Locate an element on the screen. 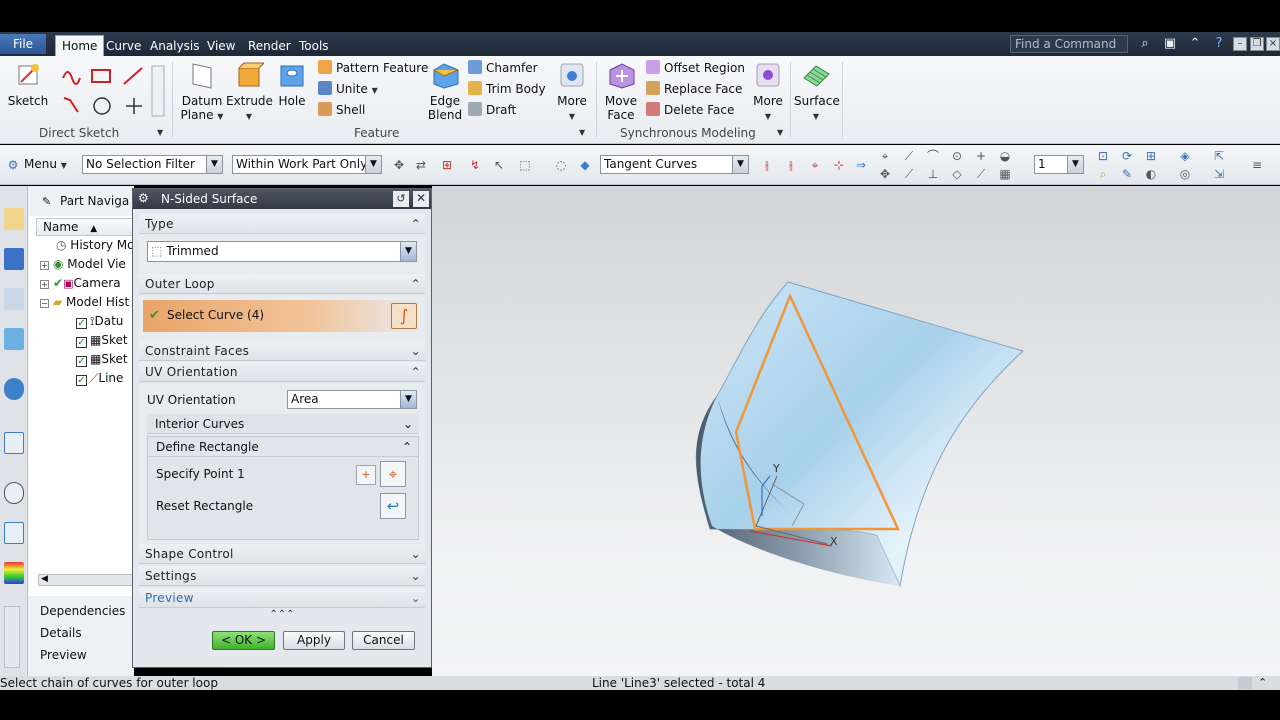  status-icon is located at coordinates (1245, 683).